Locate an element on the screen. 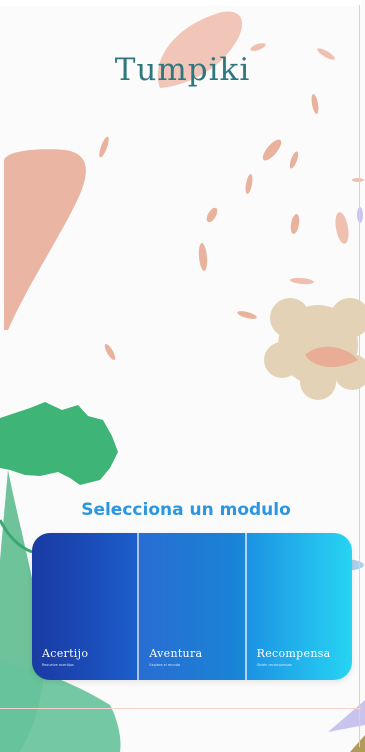 The image size is (365, 752). frame-divider-right is located at coordinates (359, 376).